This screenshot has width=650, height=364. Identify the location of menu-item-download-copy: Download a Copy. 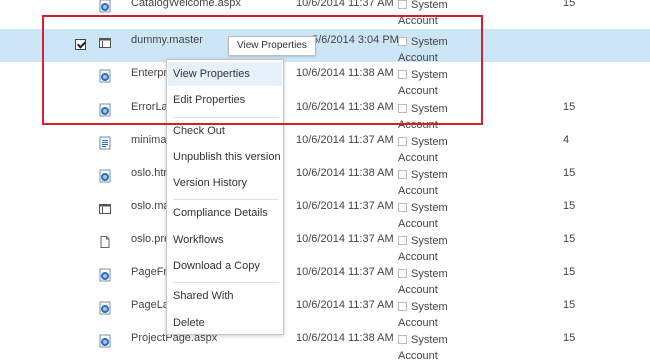
(216, 266).